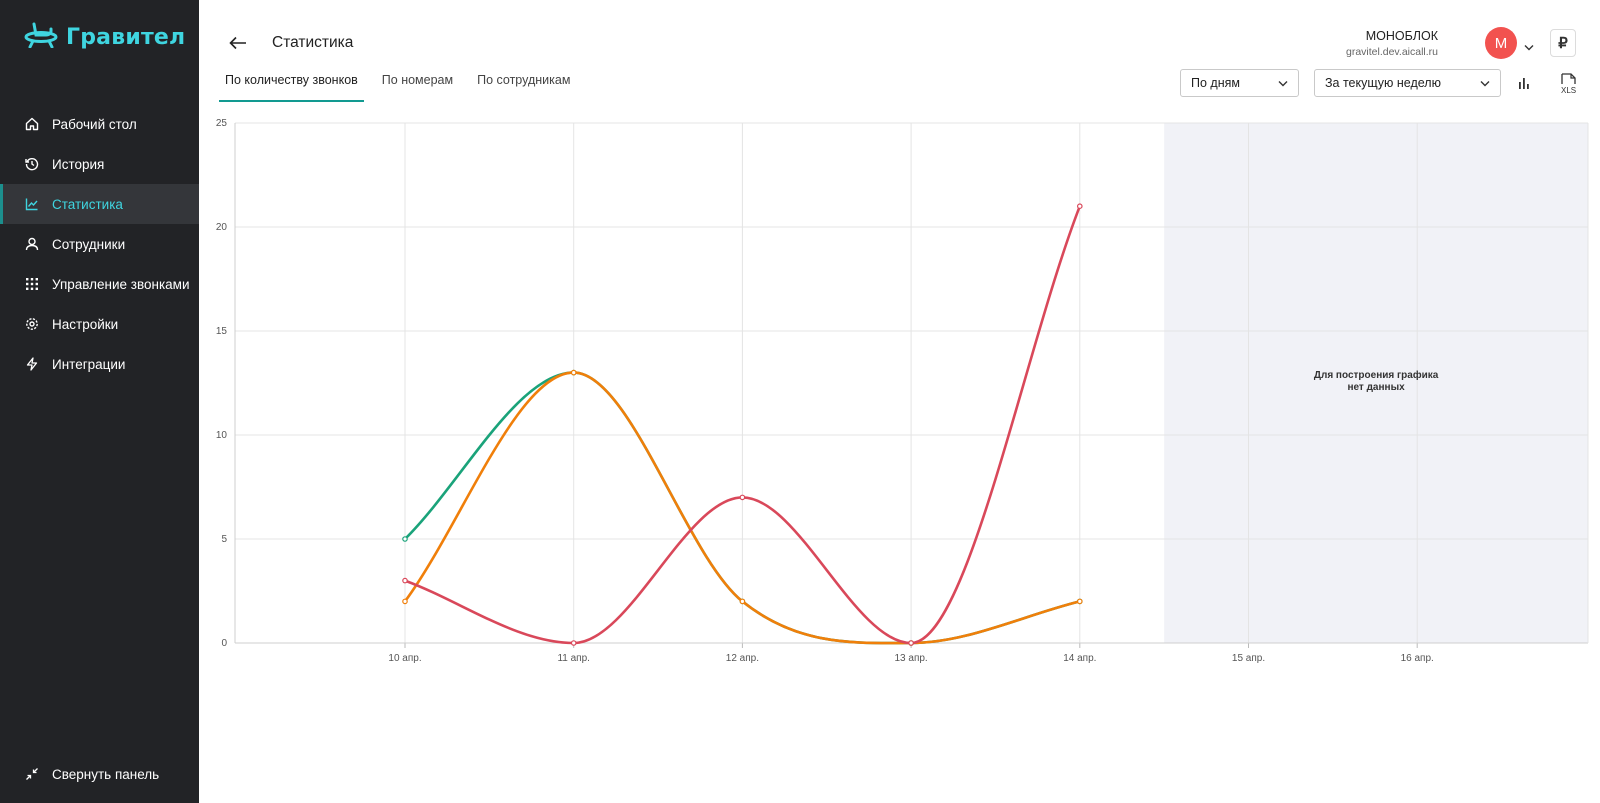 This screenshot has height=803, width=1600. Describe the element at coordinates (1079, 658) in the screenshot. I see `x-tick-label: 14 апр.` at that location.